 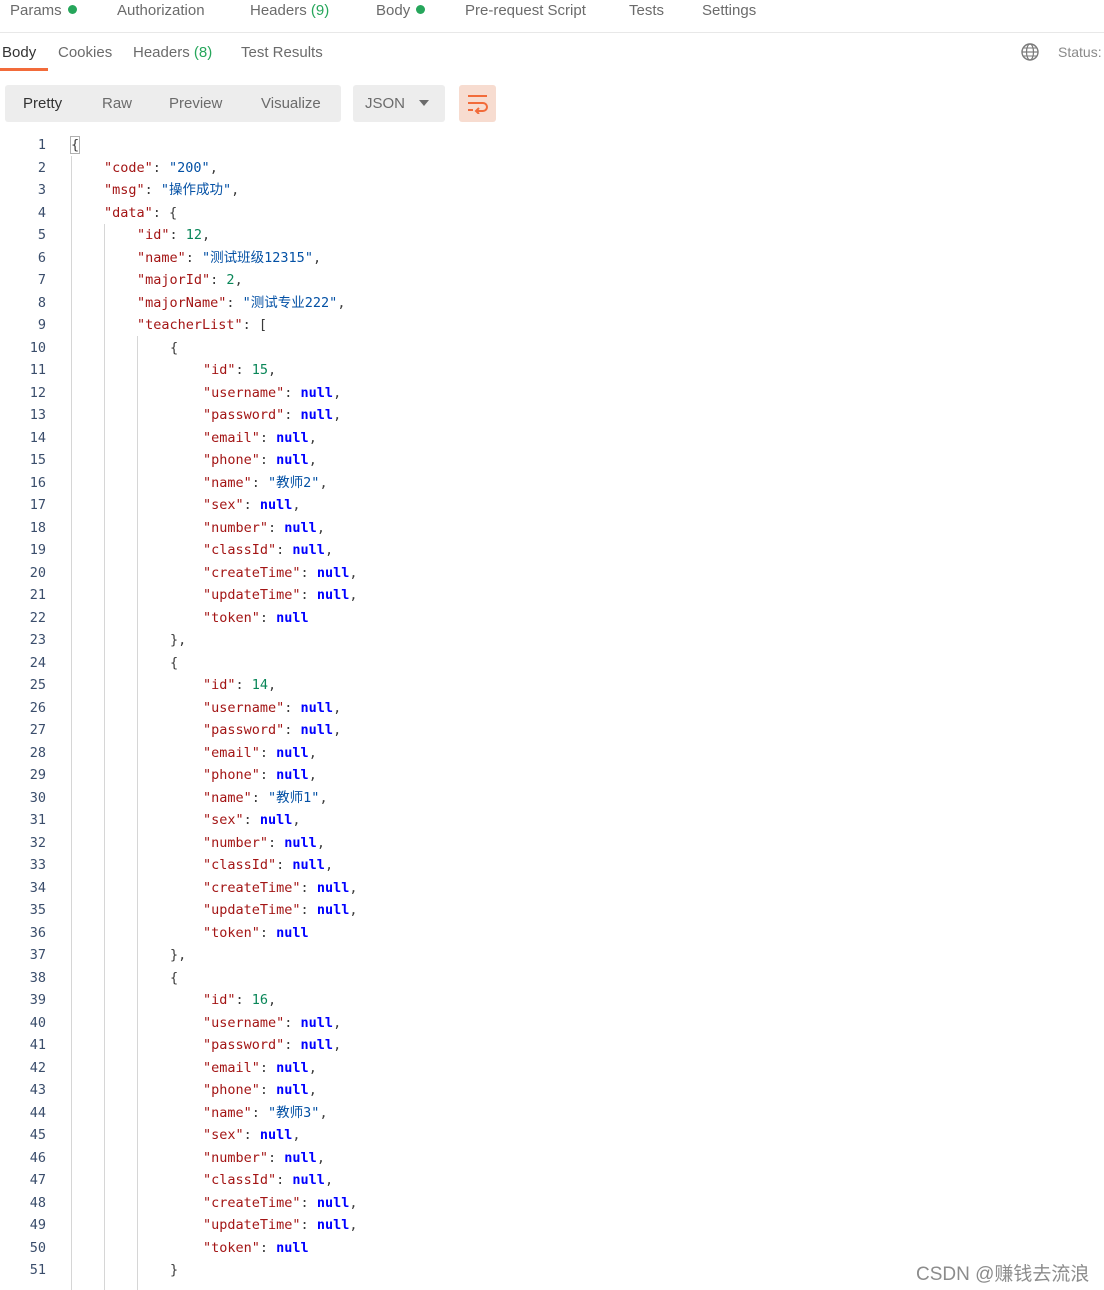 I want to click on response-tab-cookies: Cookies, so click(x=85, y=53).